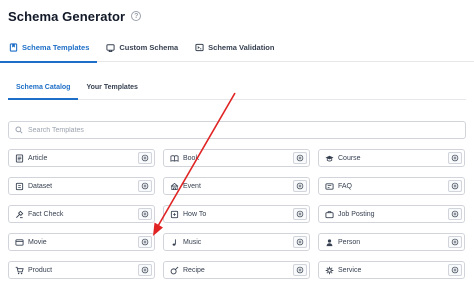  What do you see at coordinates (174, 242) in the screenshot?
I see `music-icon` at bounding box center [174, 242].